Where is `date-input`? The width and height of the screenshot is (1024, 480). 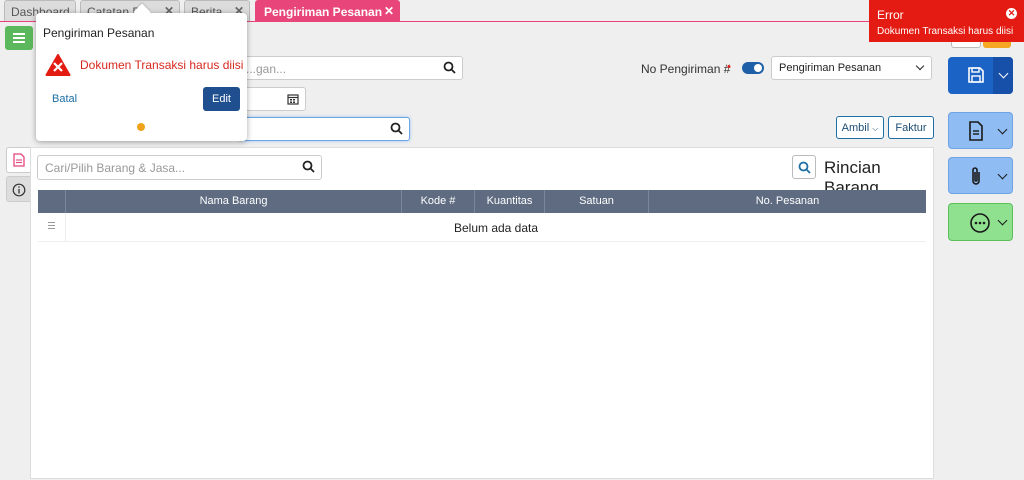 date-input is located at coordinates (272, 99).